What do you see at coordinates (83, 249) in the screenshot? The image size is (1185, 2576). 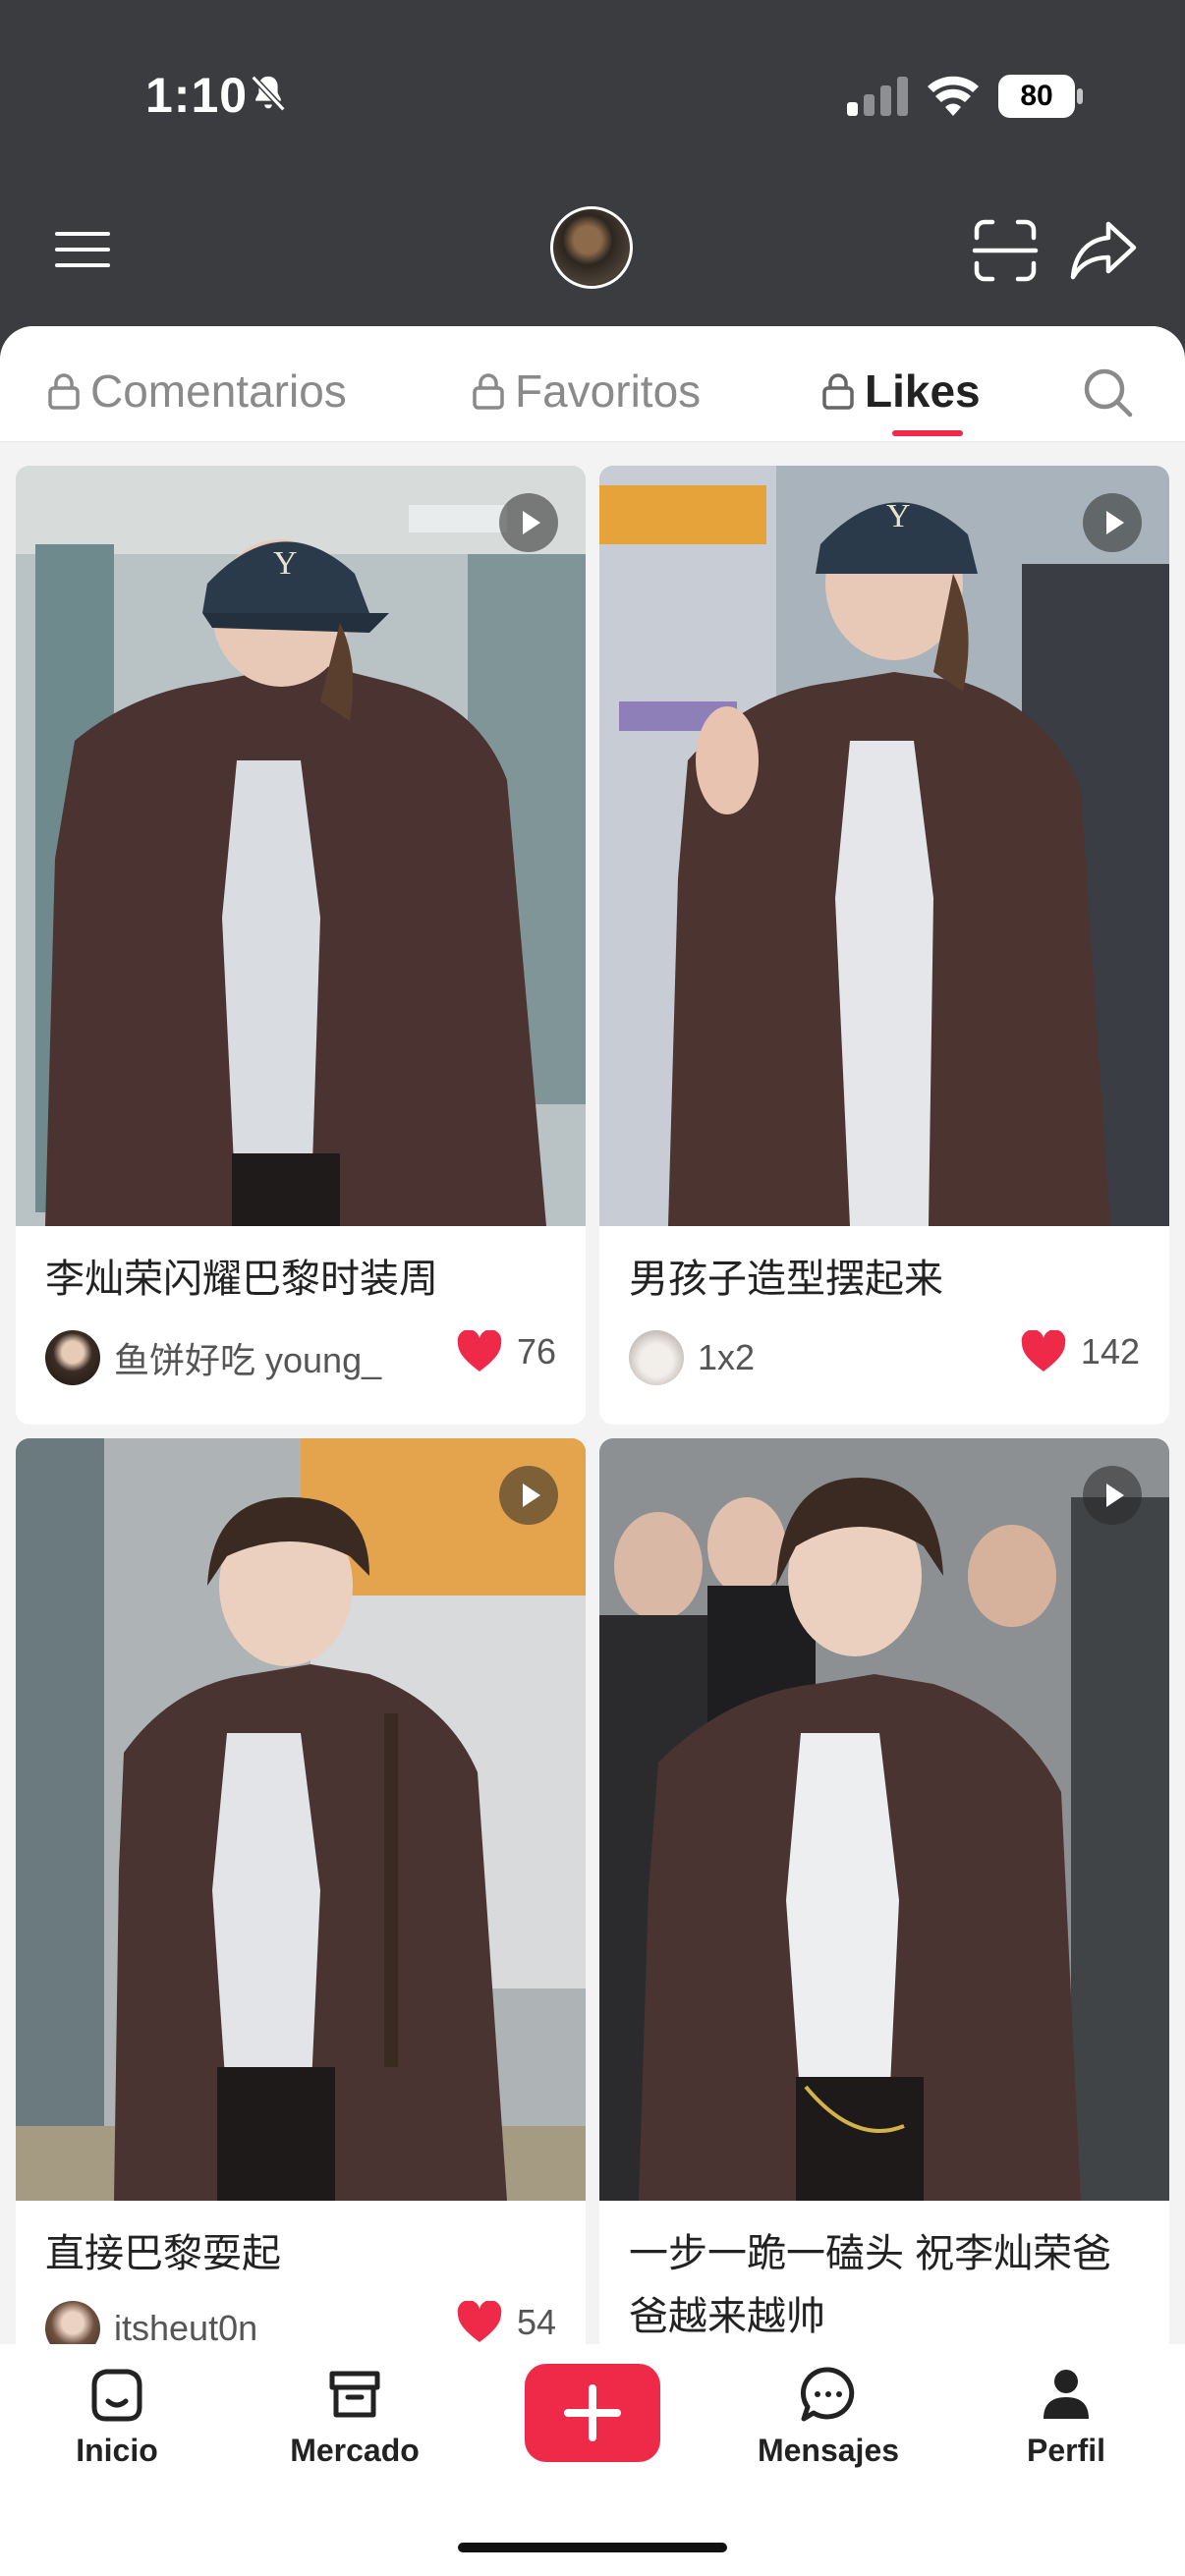 I see `menu-icon` at bounding box center [83, 249].